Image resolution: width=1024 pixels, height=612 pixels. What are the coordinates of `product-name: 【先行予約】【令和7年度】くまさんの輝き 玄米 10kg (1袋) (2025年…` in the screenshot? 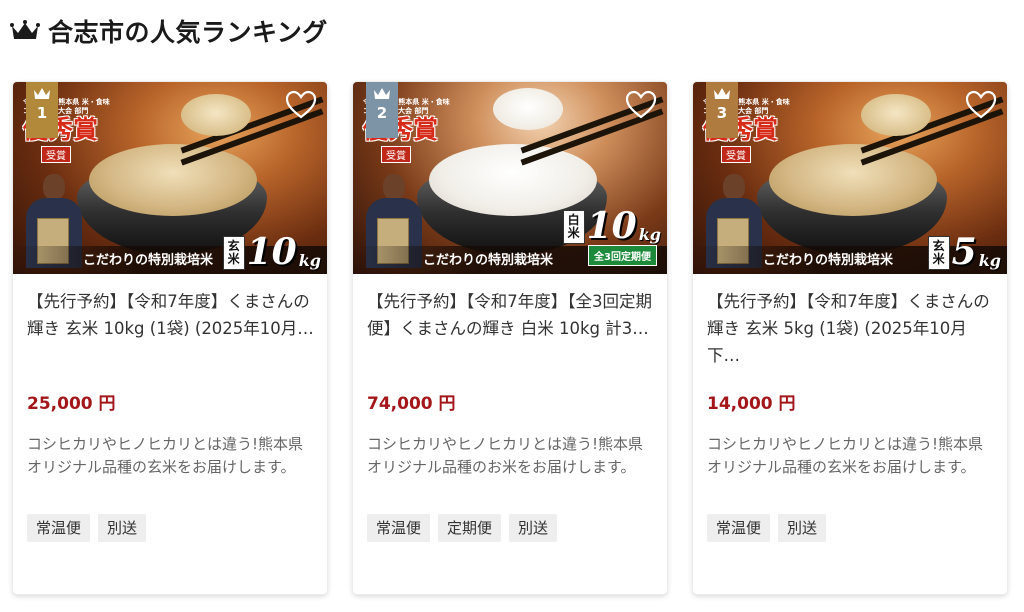 It's located at (171, 328).